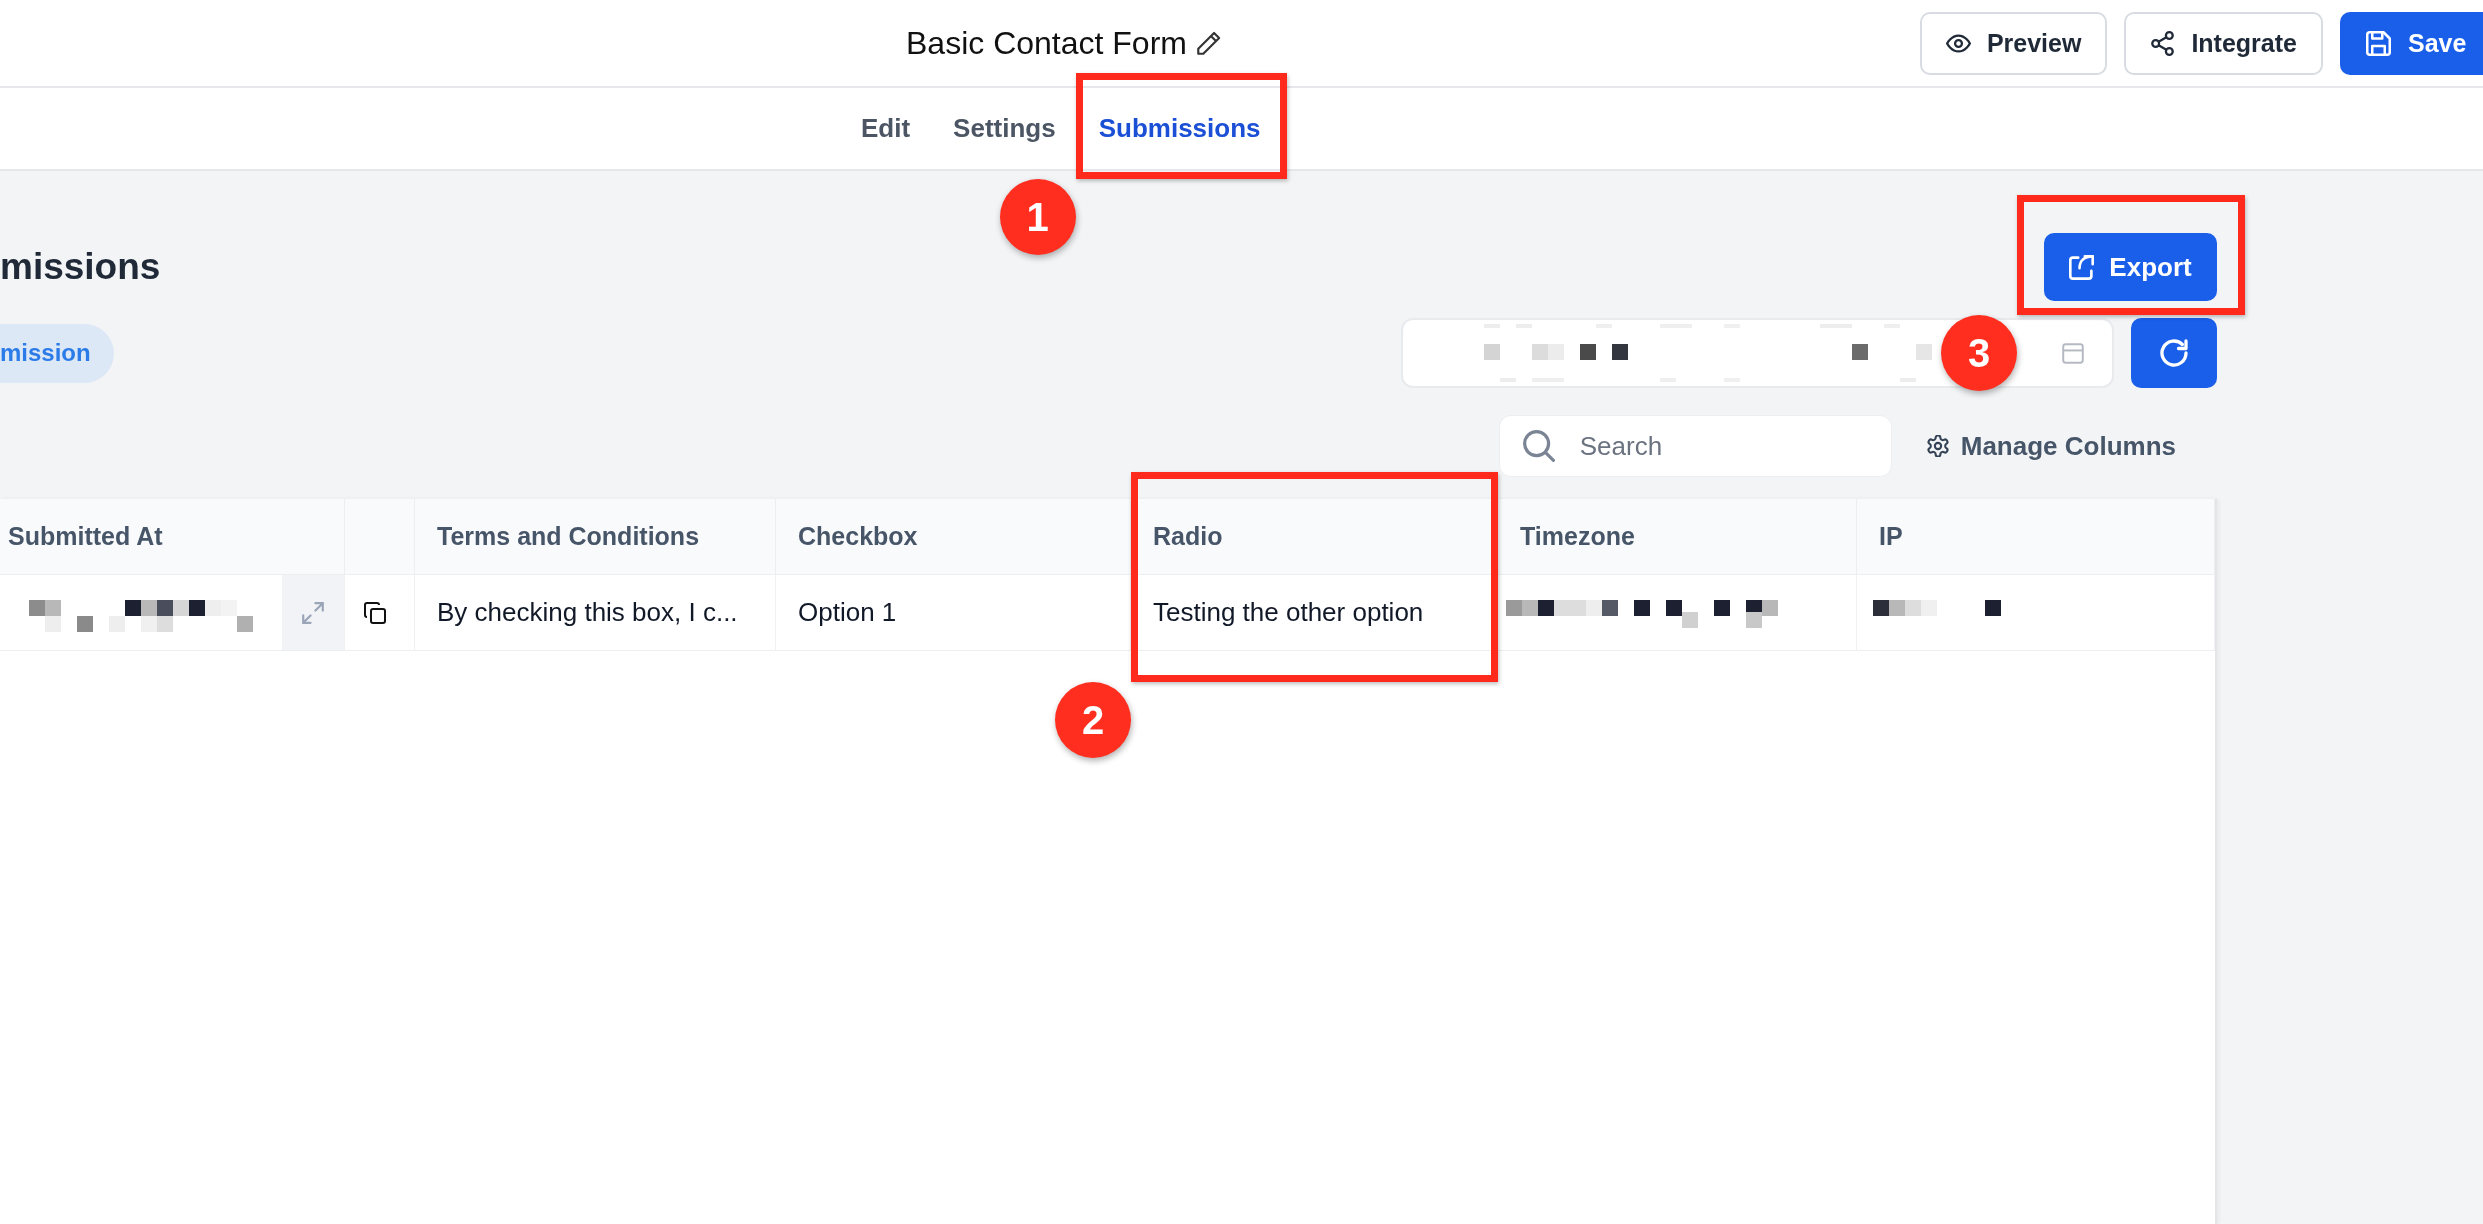 The width and height of the screenshot is (2483, 1224). What do you see at coordinates (1937, 446) in the screenshot?
I see `gear-icon` at bounding box center [1937, 446].